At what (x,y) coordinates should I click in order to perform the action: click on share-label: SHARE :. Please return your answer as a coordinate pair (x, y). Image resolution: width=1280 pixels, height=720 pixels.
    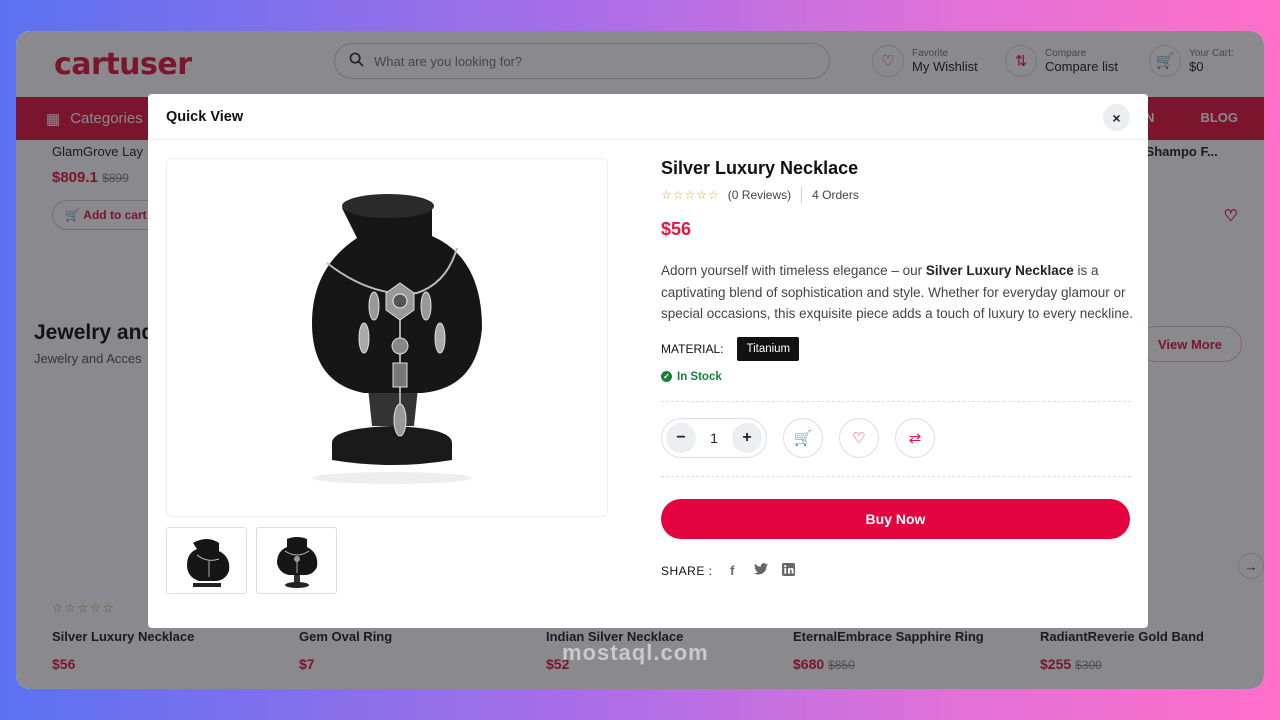
    Looking at the image, I should click on (687, 570).